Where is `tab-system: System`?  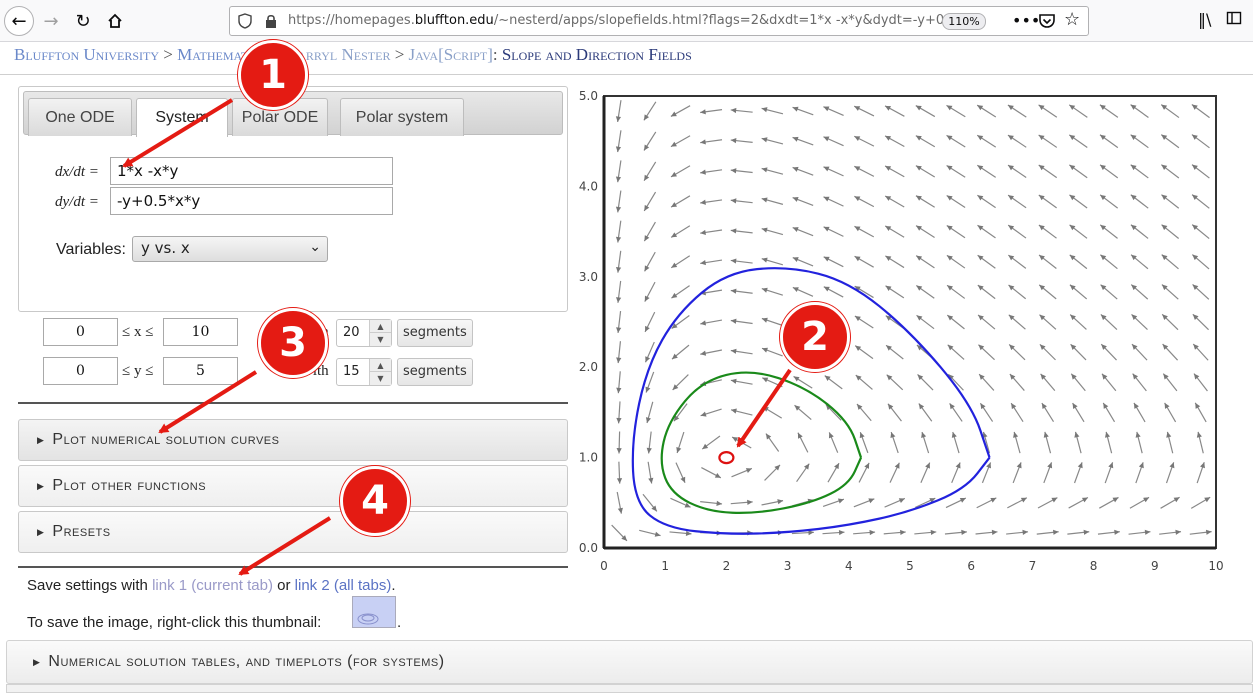
tab-system: System is located at coordinates (182, 117).